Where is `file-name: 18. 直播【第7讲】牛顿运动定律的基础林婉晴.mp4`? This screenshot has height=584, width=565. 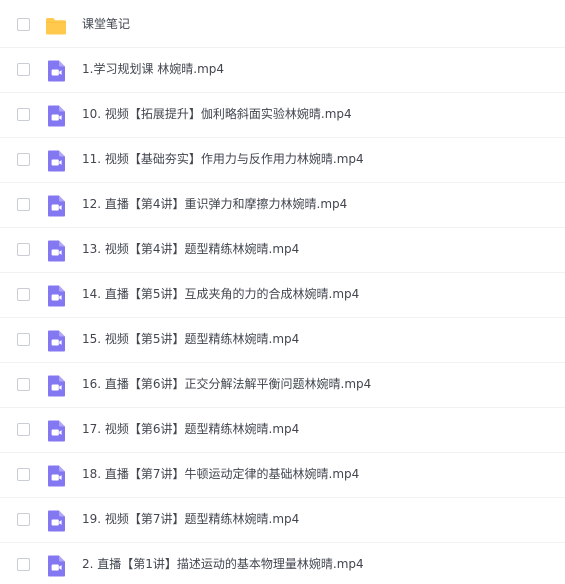 file-name: 18. 直播【第7讲】牛顿运动定律的基础林婉晴.mp4 is located at coordinates (220, 474).